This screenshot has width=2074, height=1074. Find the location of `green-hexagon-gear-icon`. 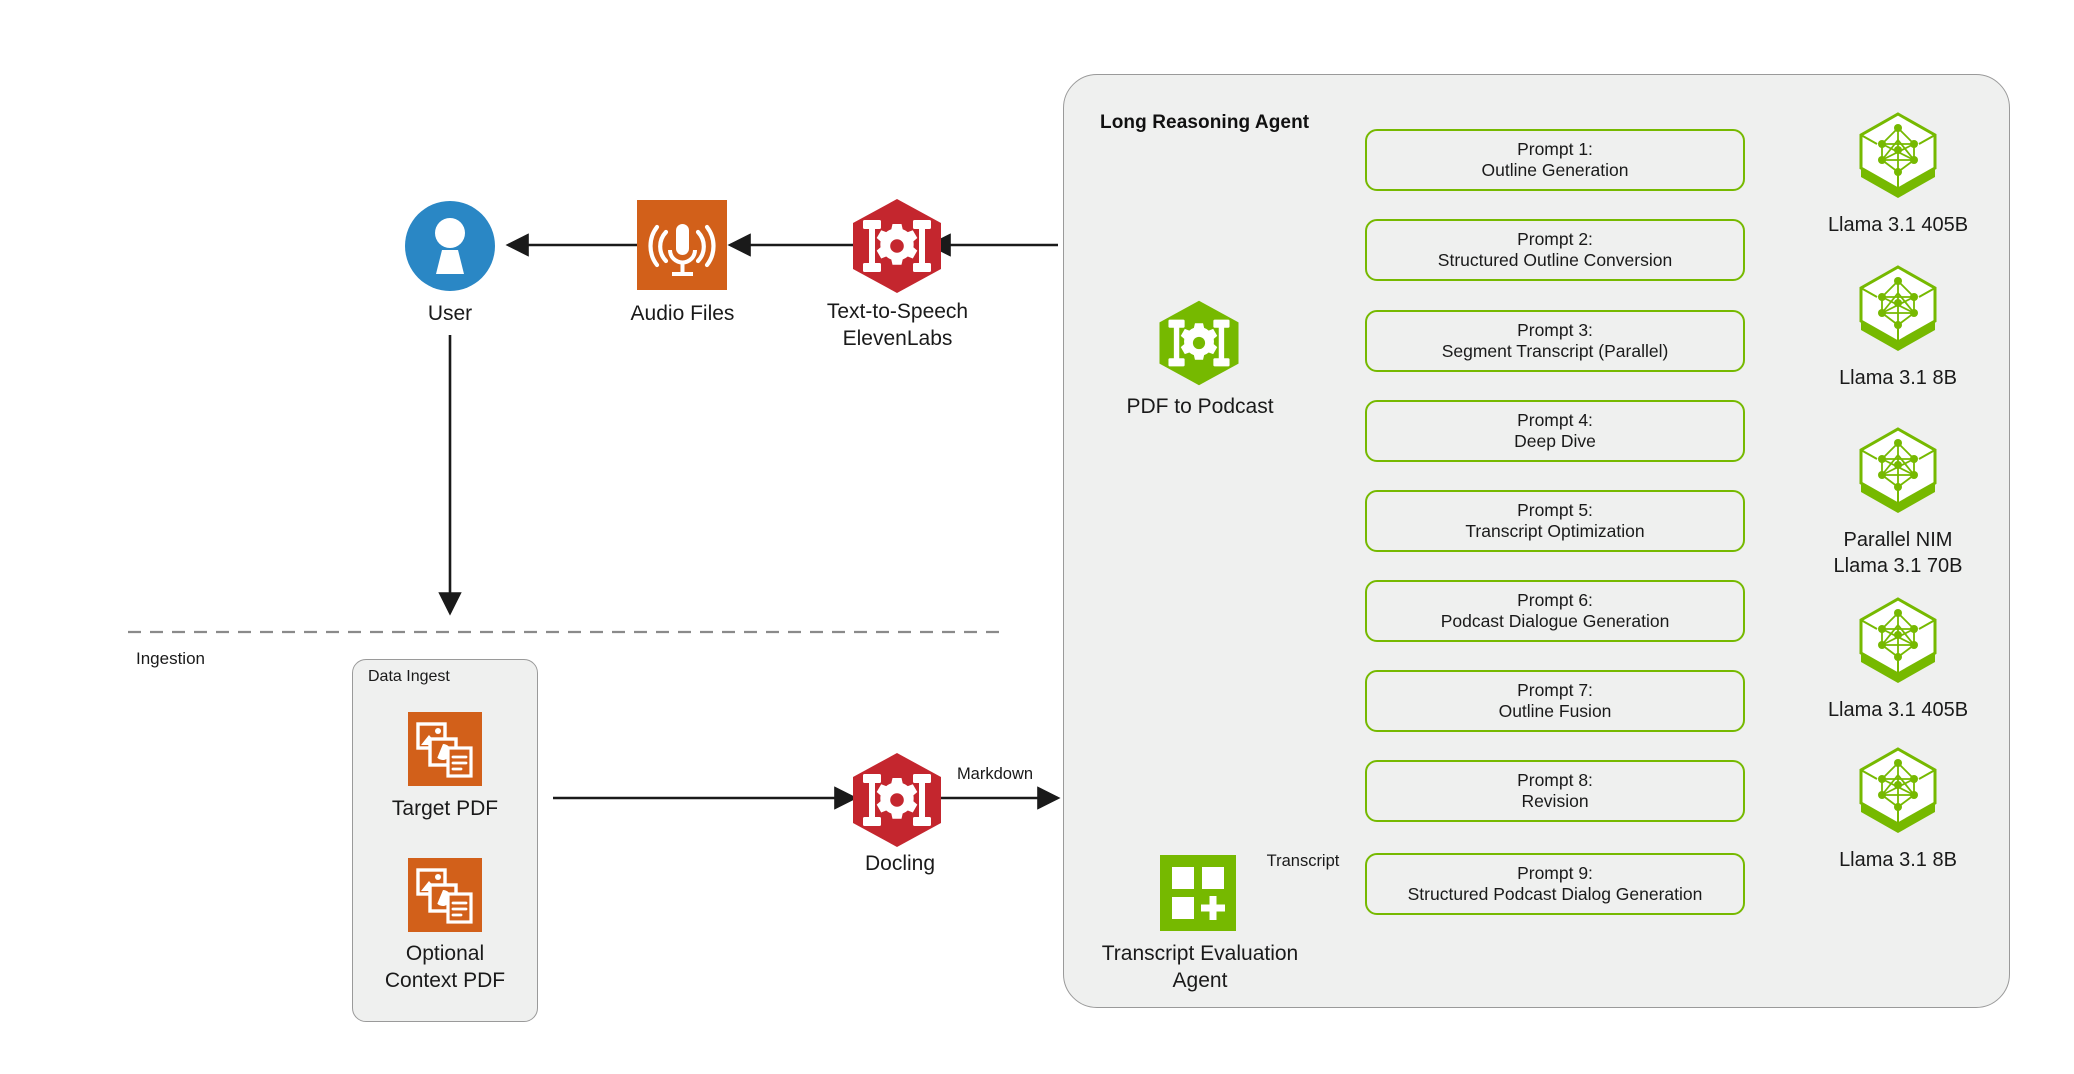

green-hexagon-gear-icon is located at coordinates (1199, 343).